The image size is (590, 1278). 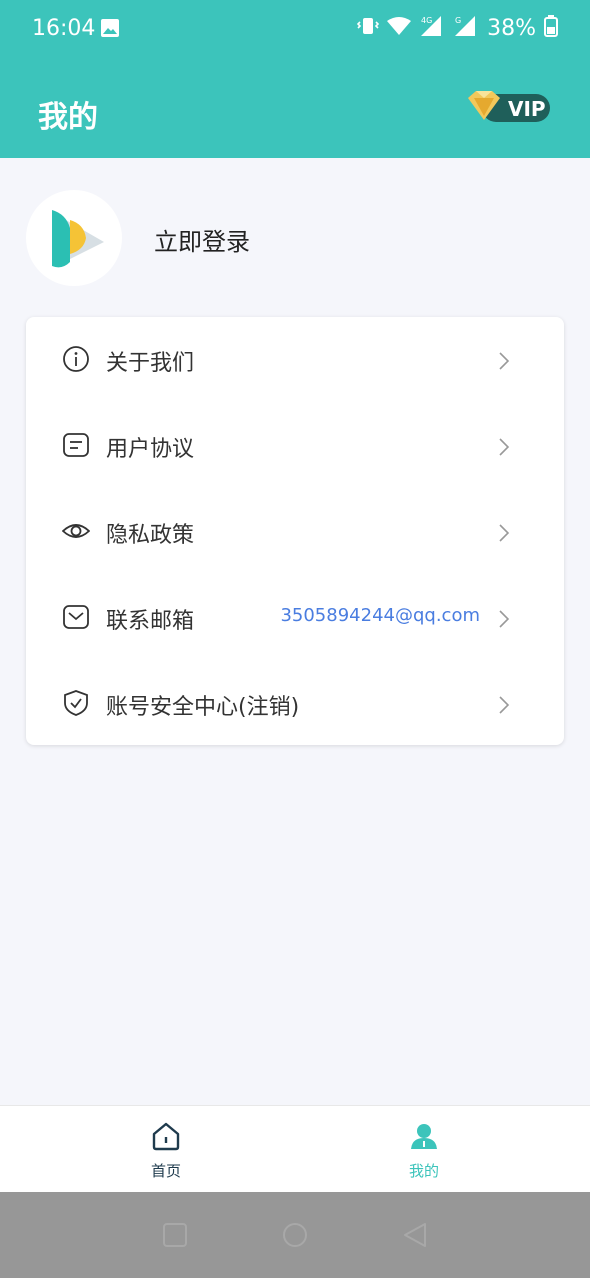 What do you see at coordinates (76, 359) in the screenshot?
I see `info-icon` at bounding box center [76, 359].